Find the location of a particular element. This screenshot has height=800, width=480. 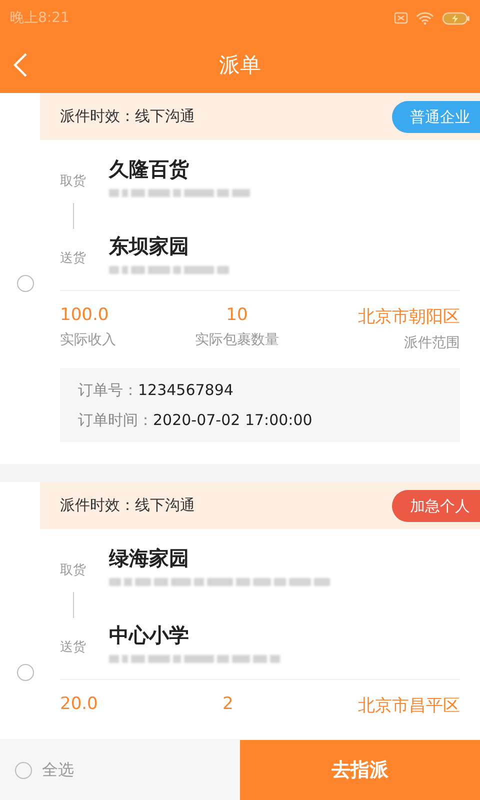

stat-label: 实际包裹数量 is located at coordinates (237, 340).